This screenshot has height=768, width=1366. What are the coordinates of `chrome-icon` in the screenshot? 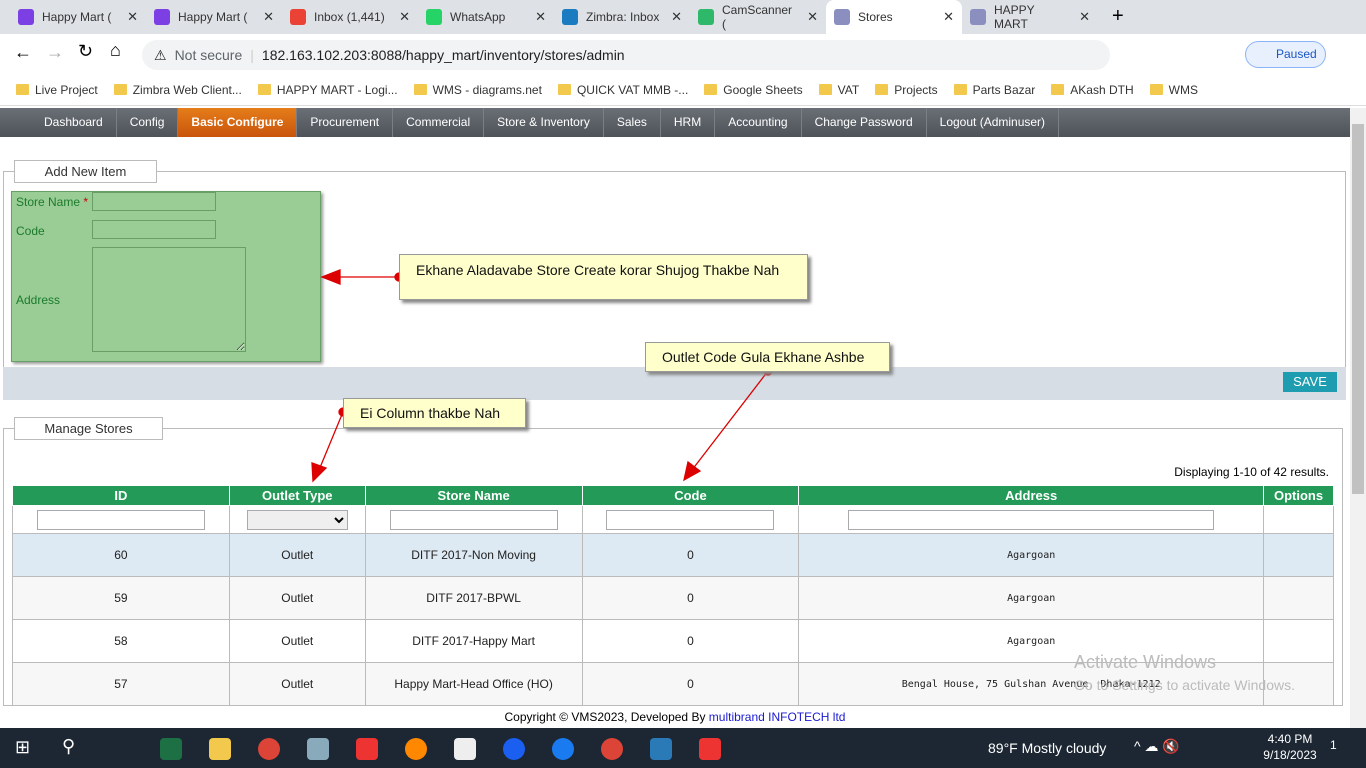 It's located at (269, 749).